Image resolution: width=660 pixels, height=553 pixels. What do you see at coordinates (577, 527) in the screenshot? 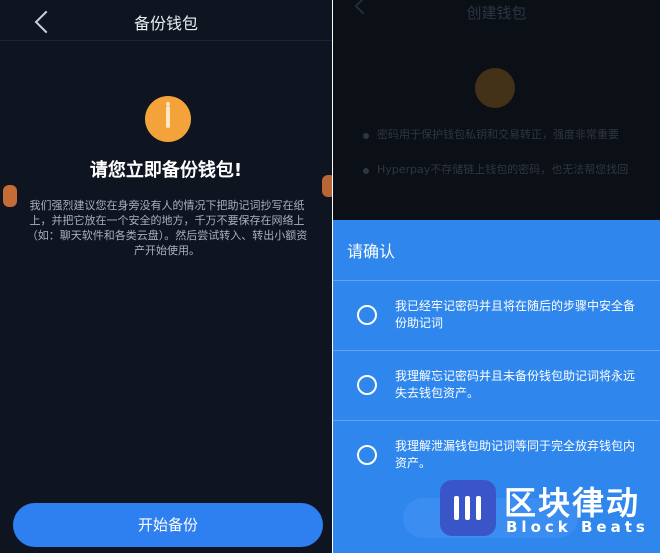
I see `watermark-english-text: Block Beats` at bounding box center [577, 527].